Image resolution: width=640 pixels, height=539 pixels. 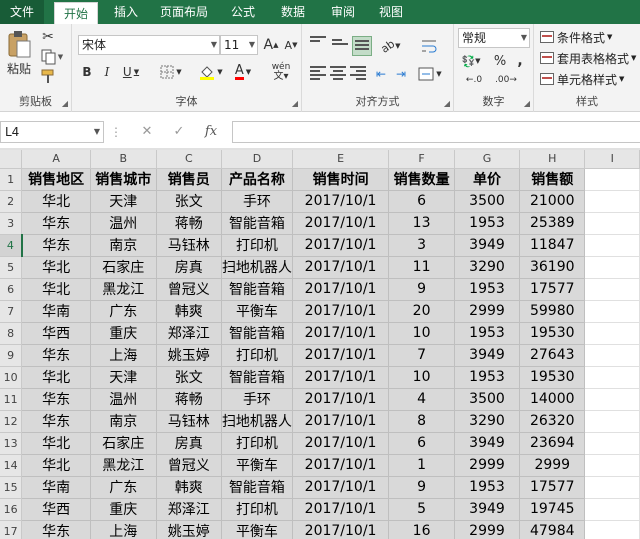 What do you see at coordinates (56, 159) in the screenshot?
I see `column-header-a: A` at bounding box center [56, 159].